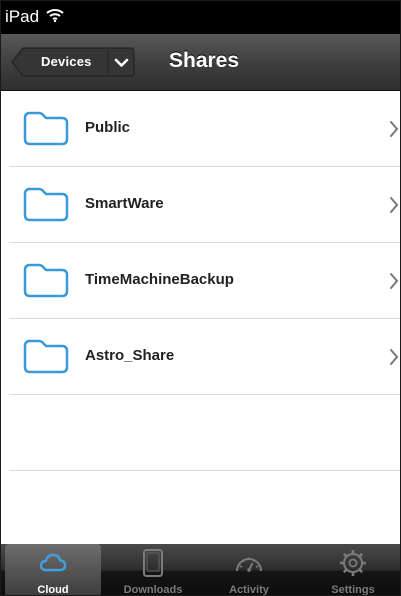  I want to click on device-label: iPad, so click(22, 16).